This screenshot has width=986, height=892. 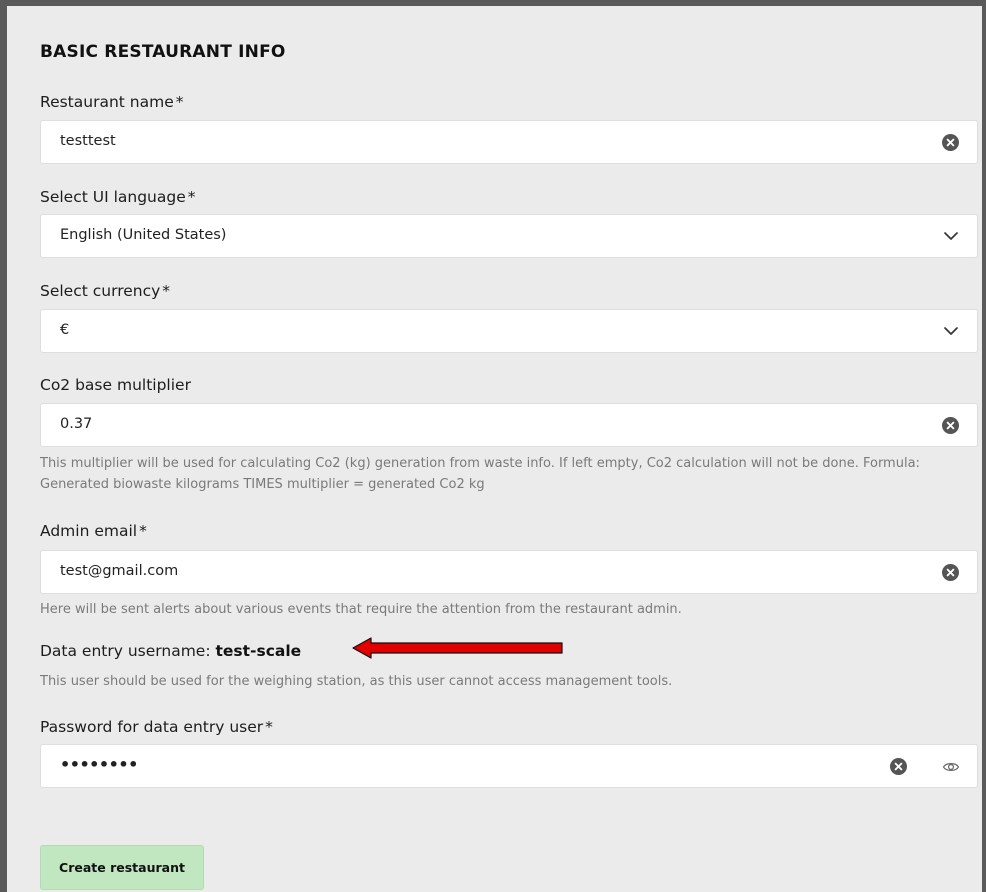 What do you see at coordinates (99, 764) in the screenshot?
I see `password-value: ••••••••` at bounding box center [99, 764].